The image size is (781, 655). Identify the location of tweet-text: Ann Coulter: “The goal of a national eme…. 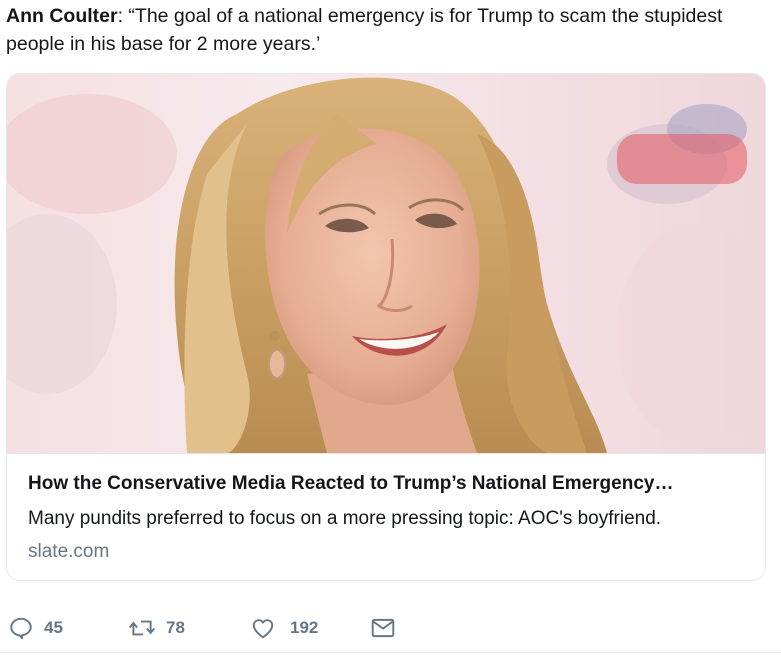
(388, 30).